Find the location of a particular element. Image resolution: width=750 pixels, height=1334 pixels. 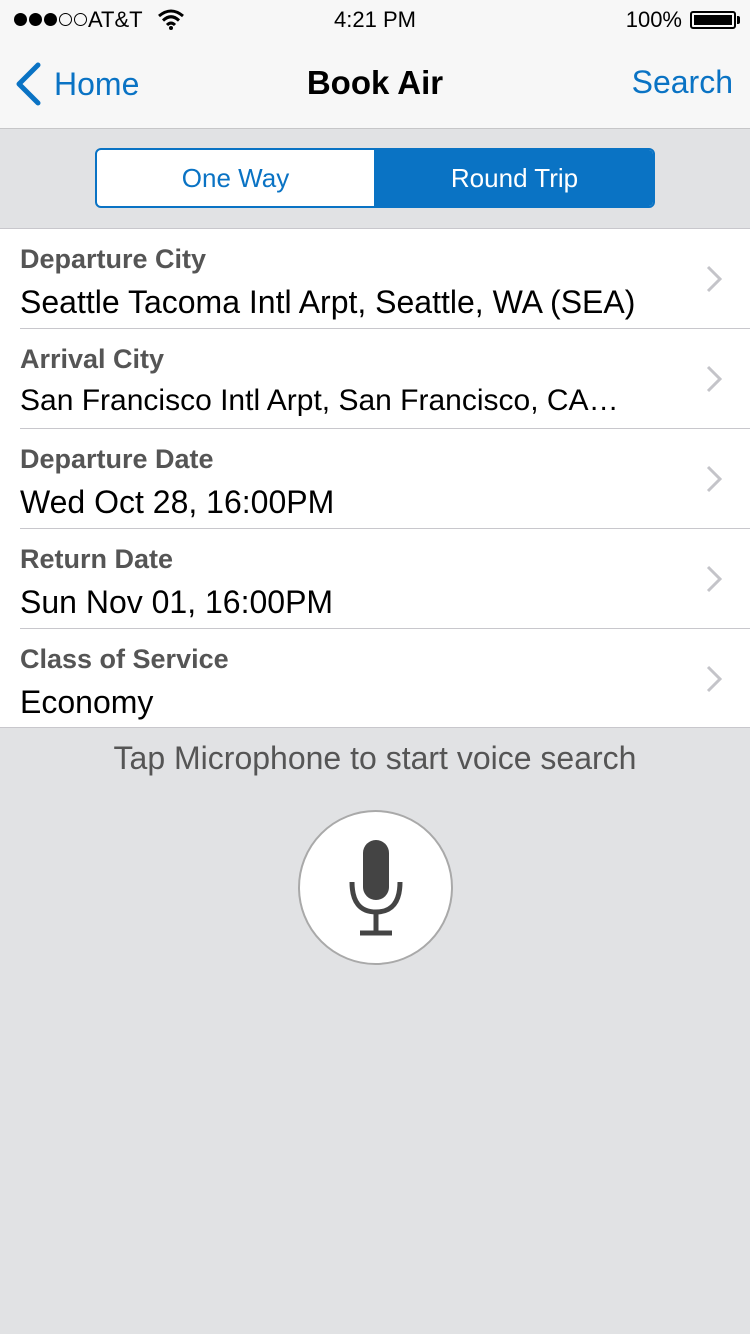

row-label: Departure Date is located at coordinates (117, 459).